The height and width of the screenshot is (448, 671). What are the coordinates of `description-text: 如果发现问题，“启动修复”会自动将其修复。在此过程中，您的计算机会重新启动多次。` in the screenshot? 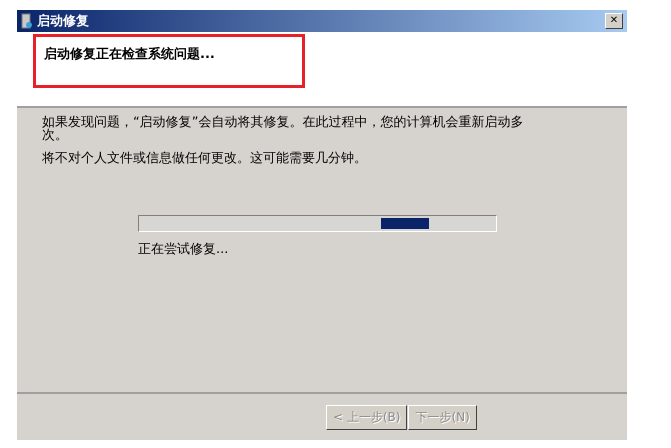 It's located at (283, 129).